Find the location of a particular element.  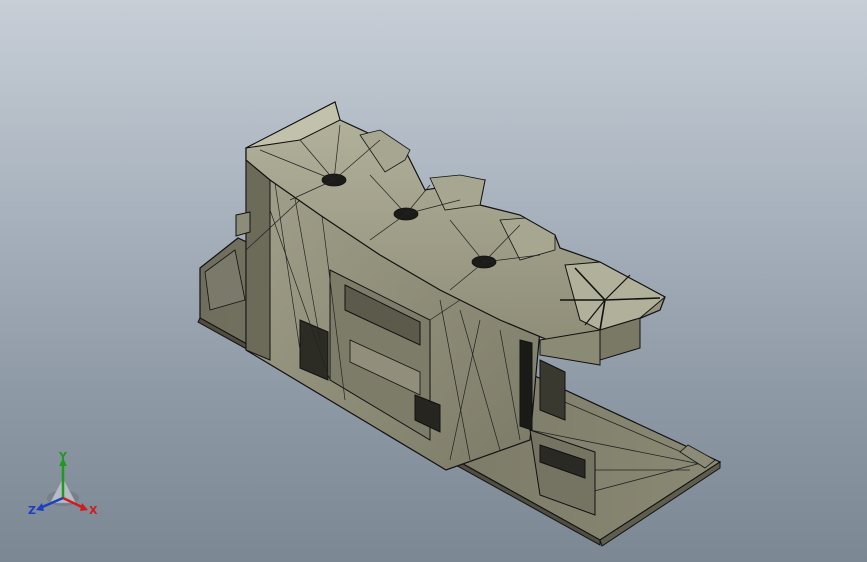

axis-x-label: X is located at coordinates (93, 510).